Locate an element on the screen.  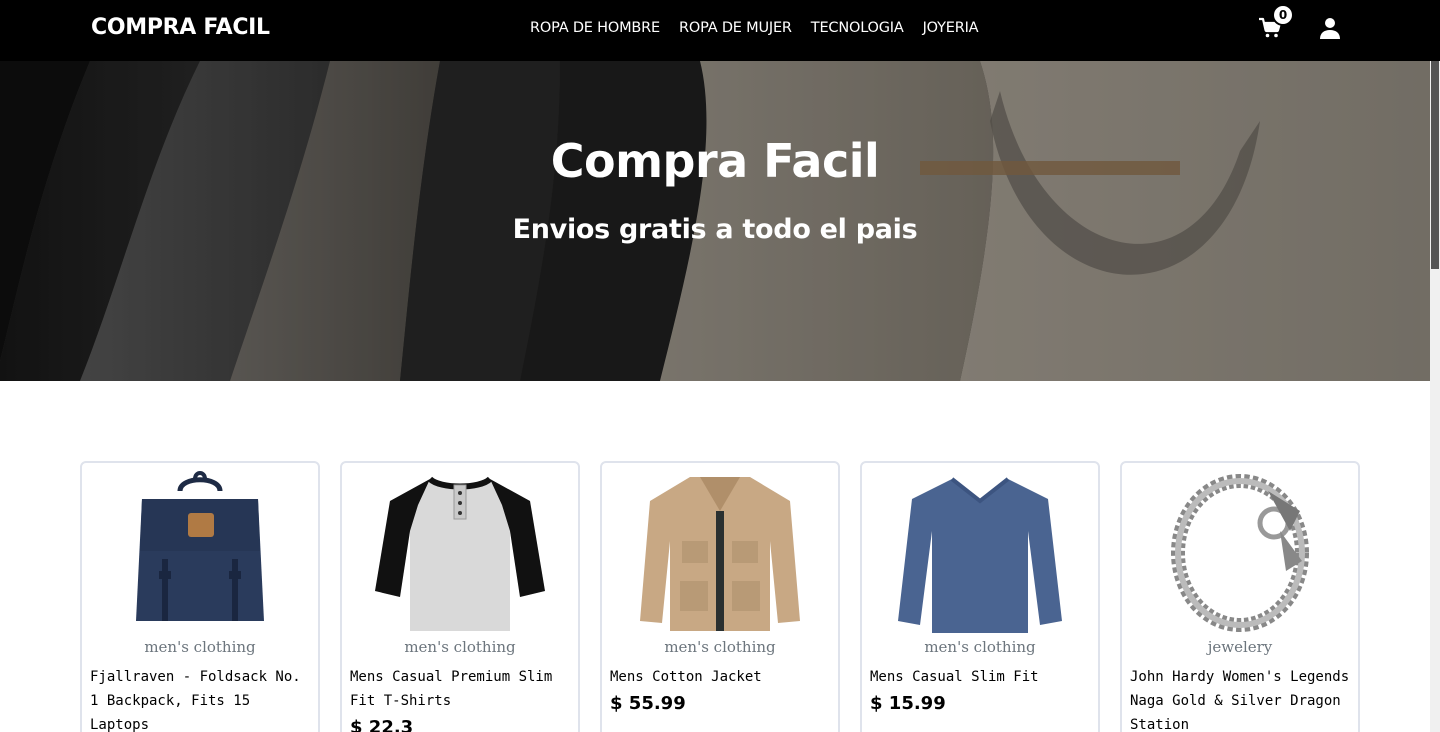
brand-logo-link: COMPRA FACIL is located at coordinates (180, 27).